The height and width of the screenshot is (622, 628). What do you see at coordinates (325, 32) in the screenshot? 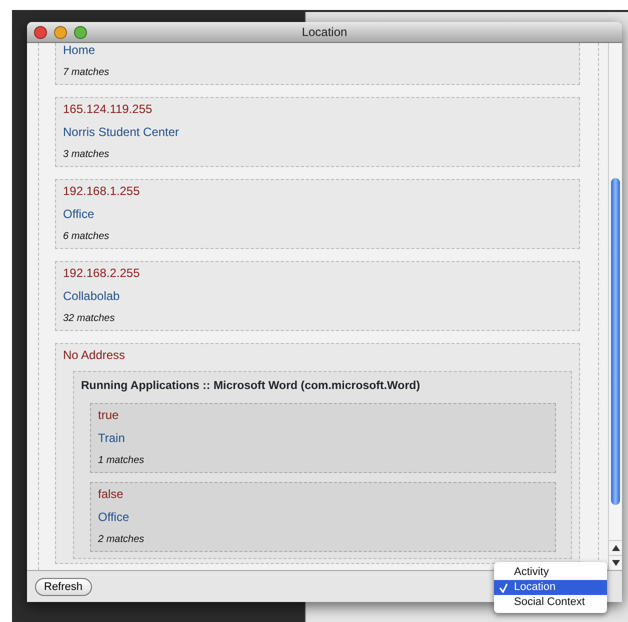
I see `window-title: Location` at bounding box center [325, 32].